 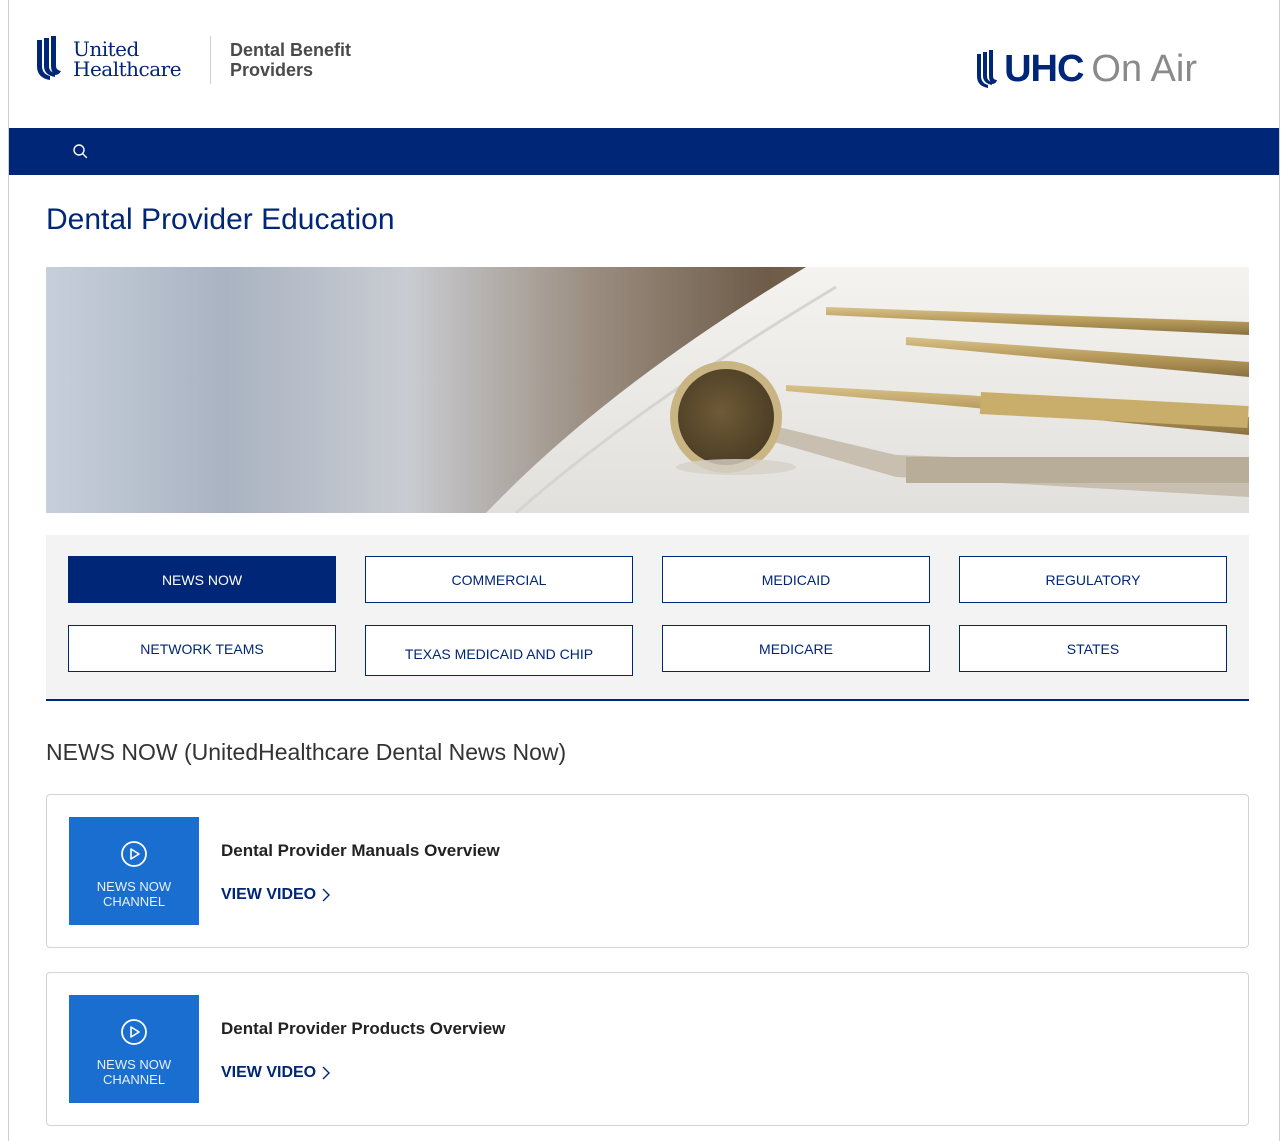 What do you see at coordinates (49, 58) in the screenshot?
I see `uhc-shield-icon` at bounding box center [49, 58].